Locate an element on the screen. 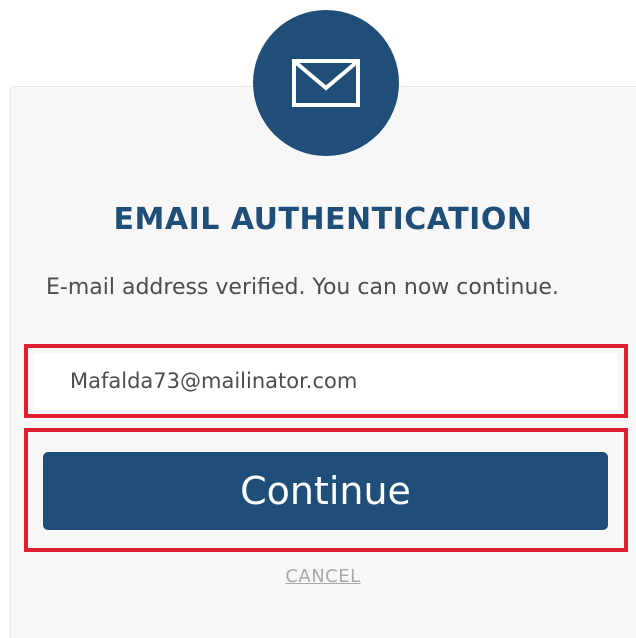 This screenshot has width=636, height=638. envelope-icon-badge is located at coordinates (326, 83).